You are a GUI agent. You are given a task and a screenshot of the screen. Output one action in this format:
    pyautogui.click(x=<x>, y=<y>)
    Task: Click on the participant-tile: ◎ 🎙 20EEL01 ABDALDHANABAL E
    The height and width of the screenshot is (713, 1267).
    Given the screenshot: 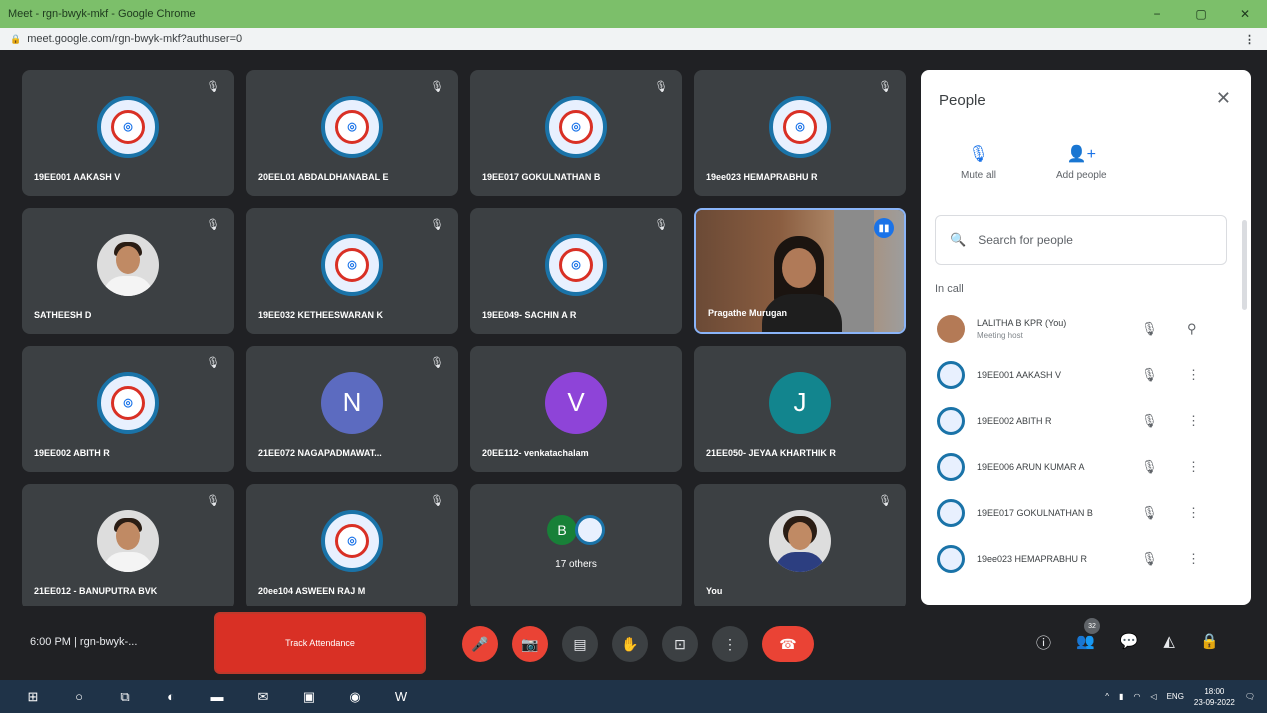 What is the action you would take?
    pyautogui.click(x=352, y=133)
    